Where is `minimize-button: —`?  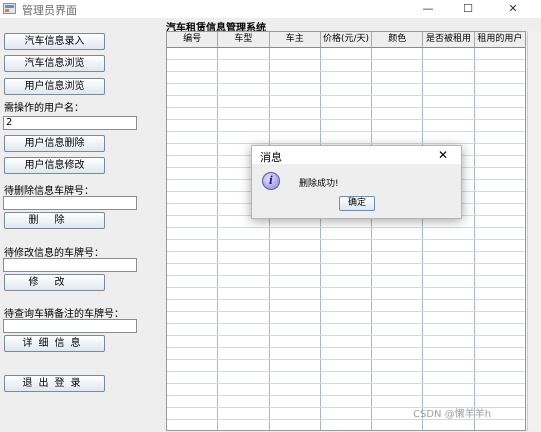 minimize-button: — is located at coordinates (428, 9).